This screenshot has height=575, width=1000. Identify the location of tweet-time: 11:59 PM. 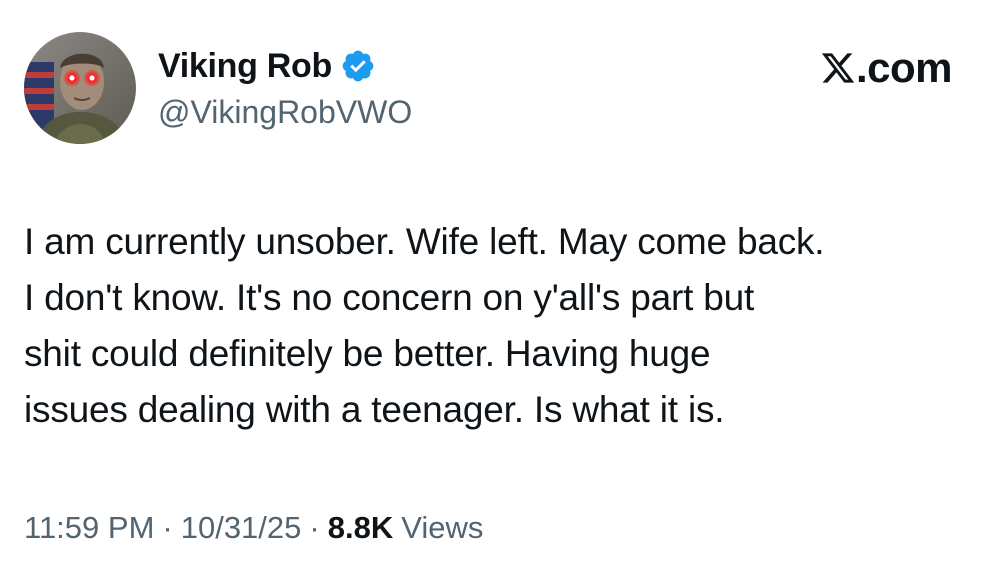
(89, 528).